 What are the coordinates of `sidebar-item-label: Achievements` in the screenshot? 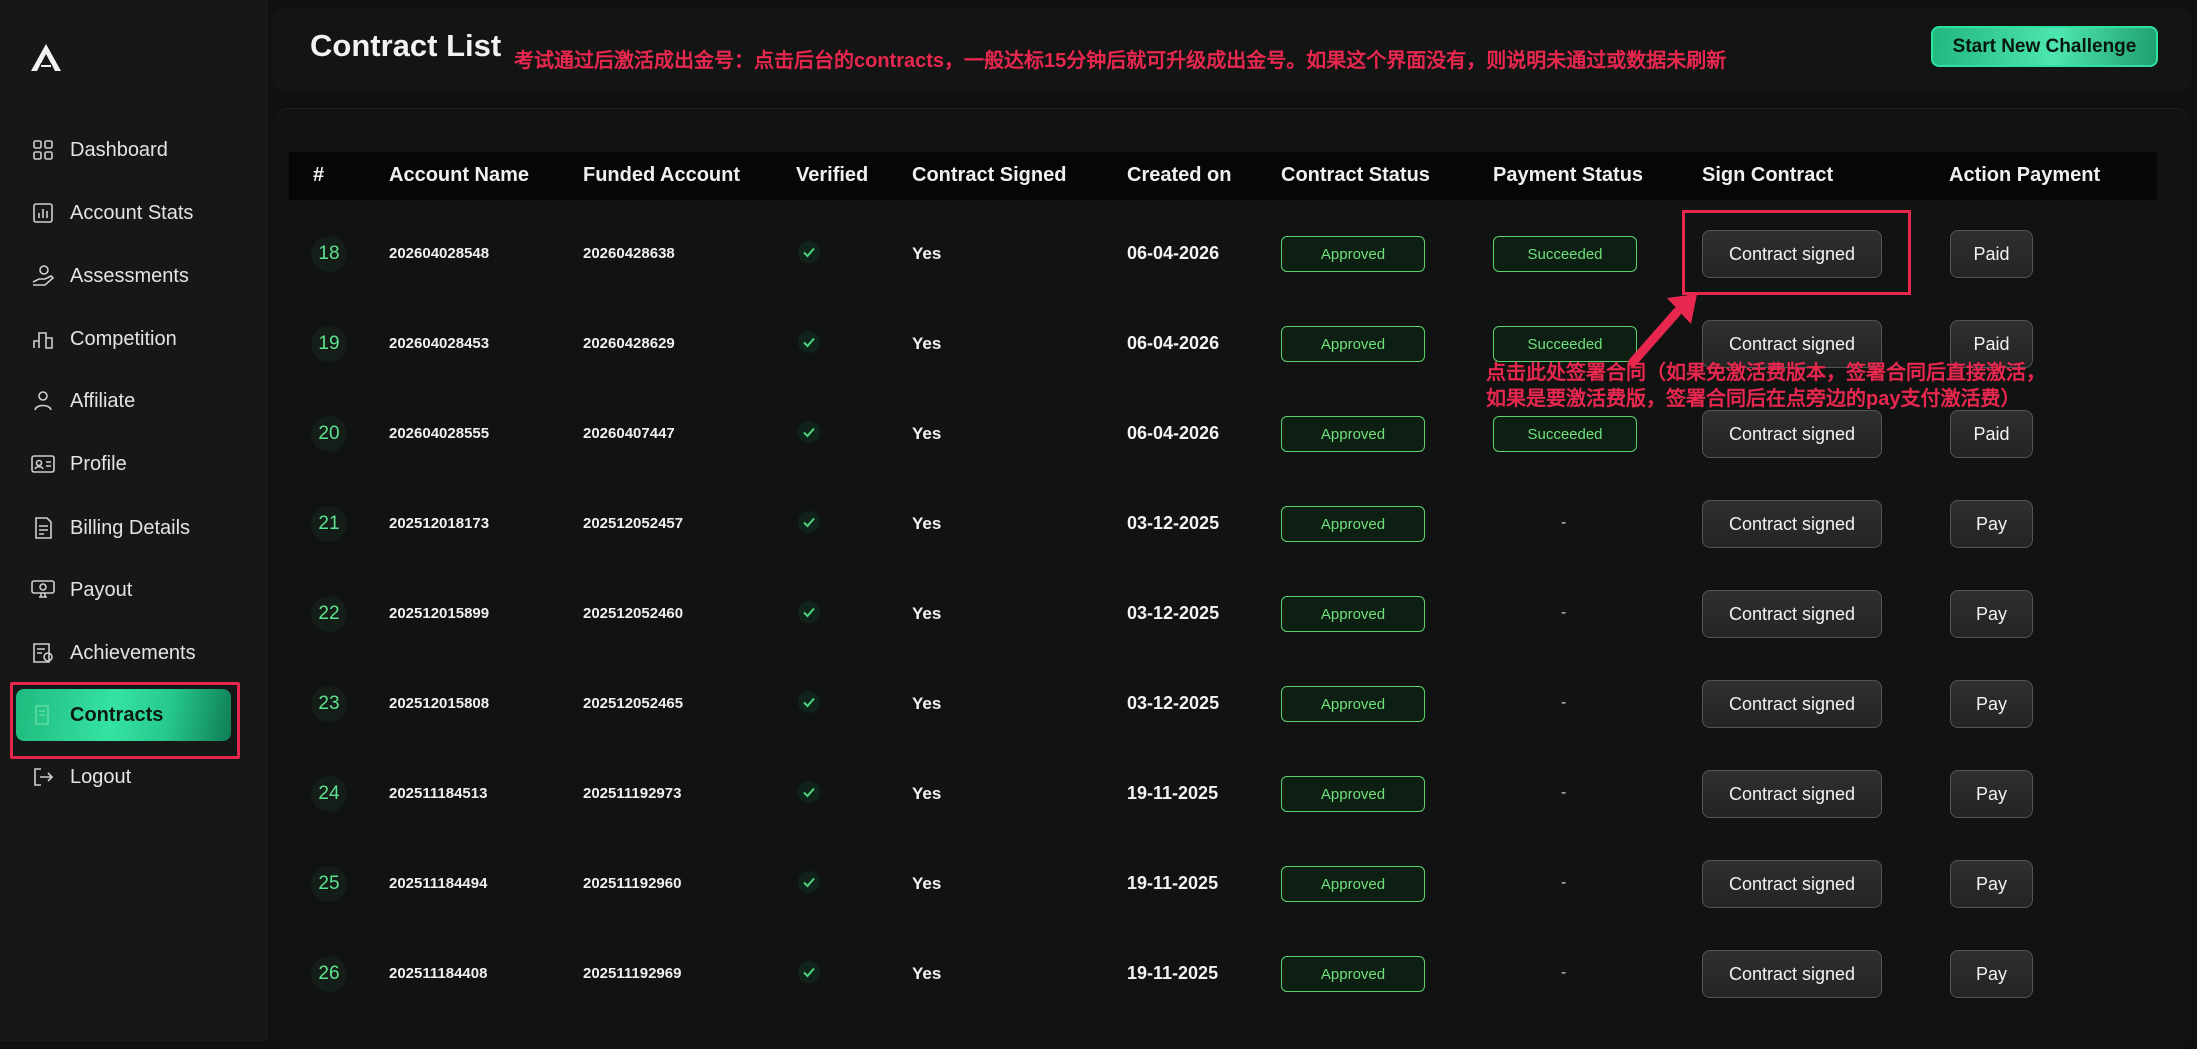 It's located at (133, 652).